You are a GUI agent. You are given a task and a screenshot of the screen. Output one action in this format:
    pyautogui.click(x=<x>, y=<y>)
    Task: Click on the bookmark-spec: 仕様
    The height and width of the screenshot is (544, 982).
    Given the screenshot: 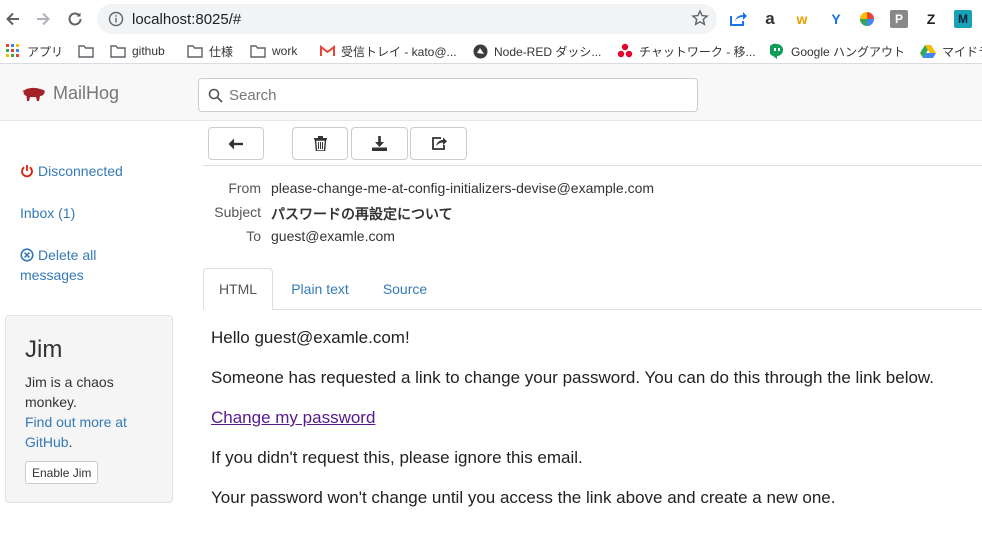 What is the action you would take?
    pyautogui.click(x=210, y=51)
    